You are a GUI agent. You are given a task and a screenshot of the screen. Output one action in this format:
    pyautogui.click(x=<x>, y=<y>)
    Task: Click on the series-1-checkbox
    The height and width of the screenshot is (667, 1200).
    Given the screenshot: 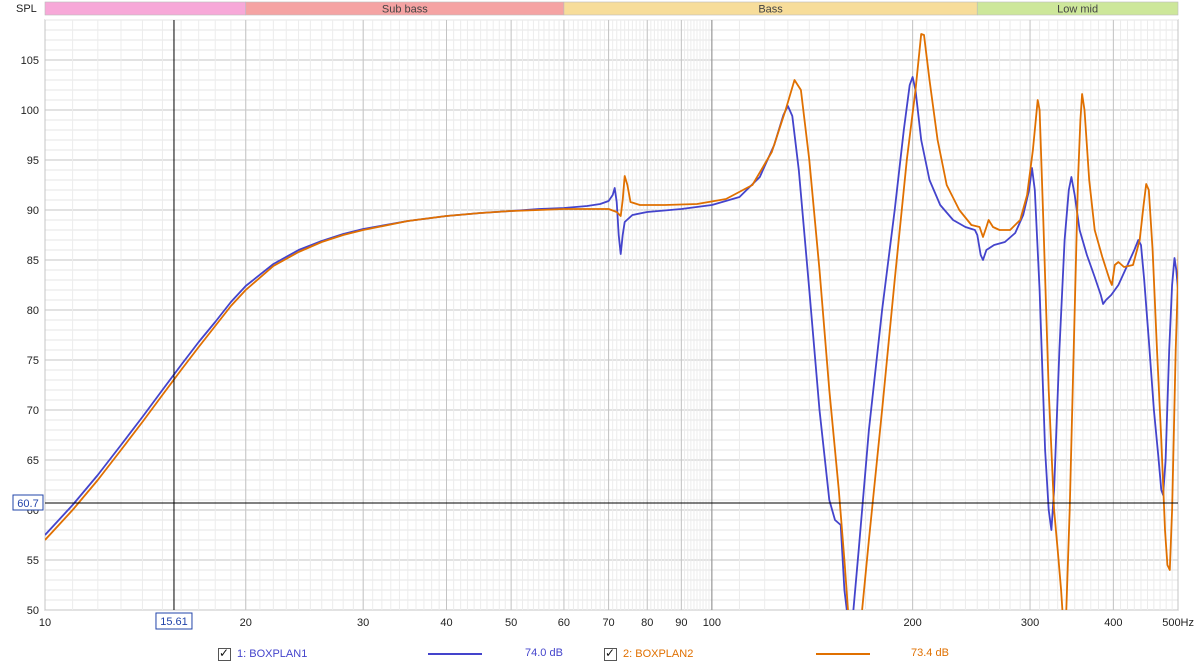 What is the action you would take?
    pyautogui.click(x=224, y=653)
    